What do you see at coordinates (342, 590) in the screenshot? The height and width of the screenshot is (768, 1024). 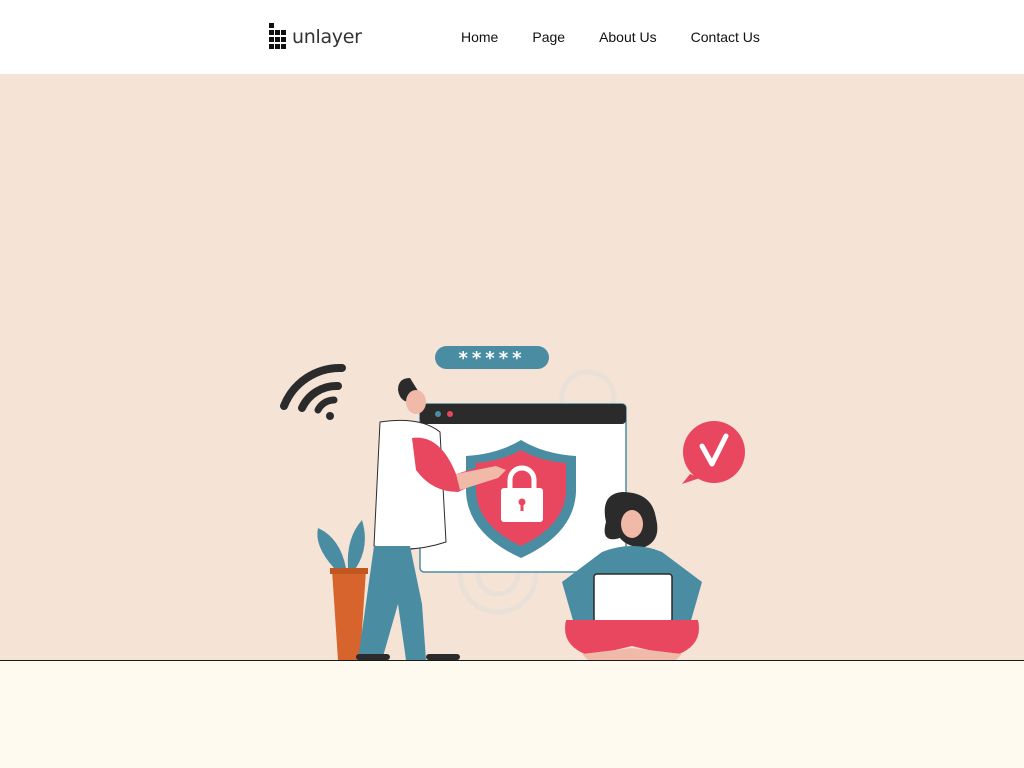 I see `plant-pot` at bounding box center [342, 590].